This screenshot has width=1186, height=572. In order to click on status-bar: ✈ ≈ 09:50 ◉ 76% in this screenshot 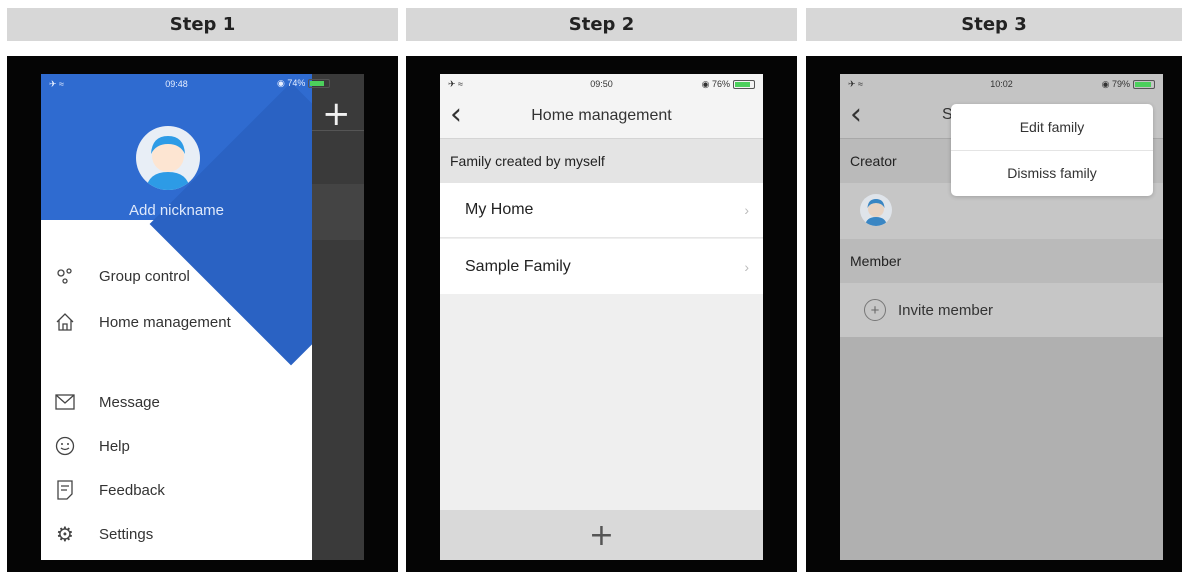, I will do `click(601, 84)`.